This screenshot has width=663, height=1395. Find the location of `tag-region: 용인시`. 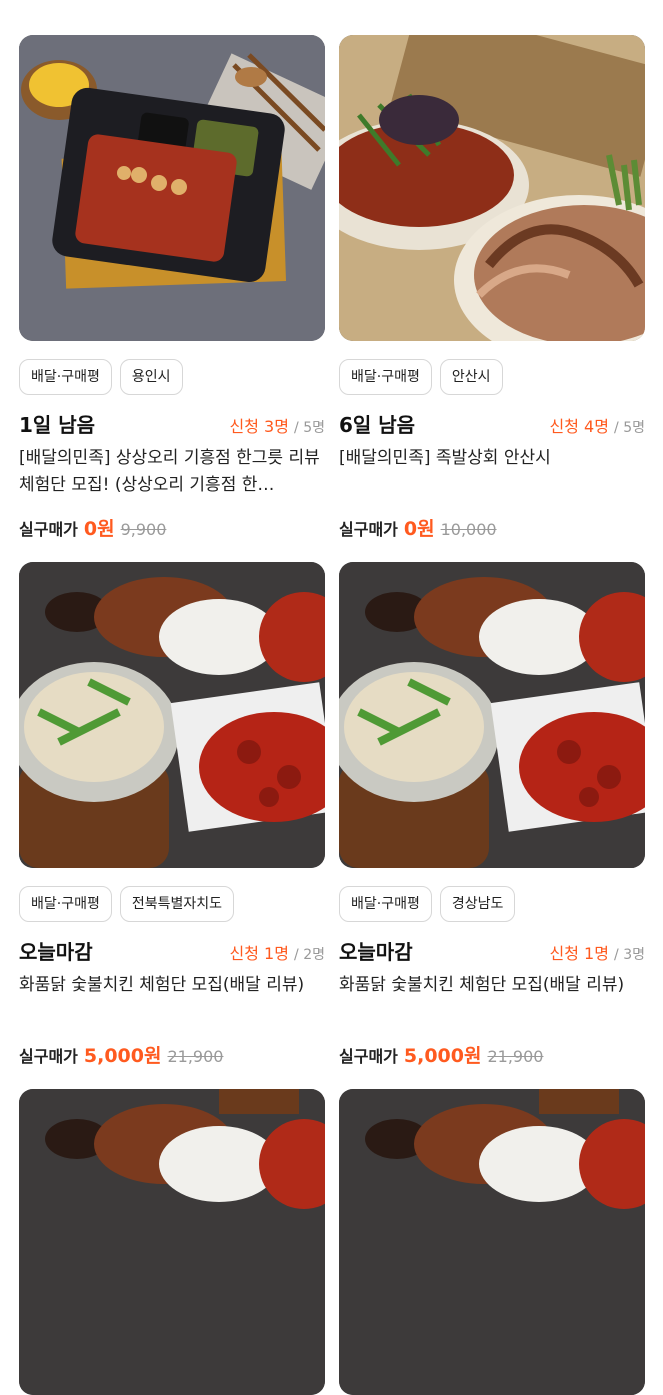

tag-region: 용인시 is located at coordinates (151, 377).